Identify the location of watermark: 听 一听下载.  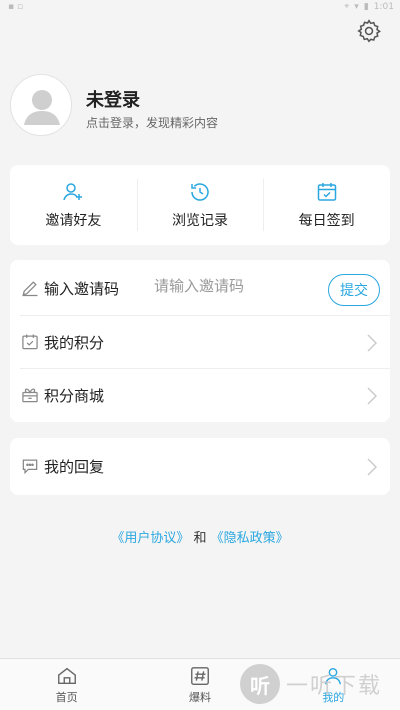
(311, 684).